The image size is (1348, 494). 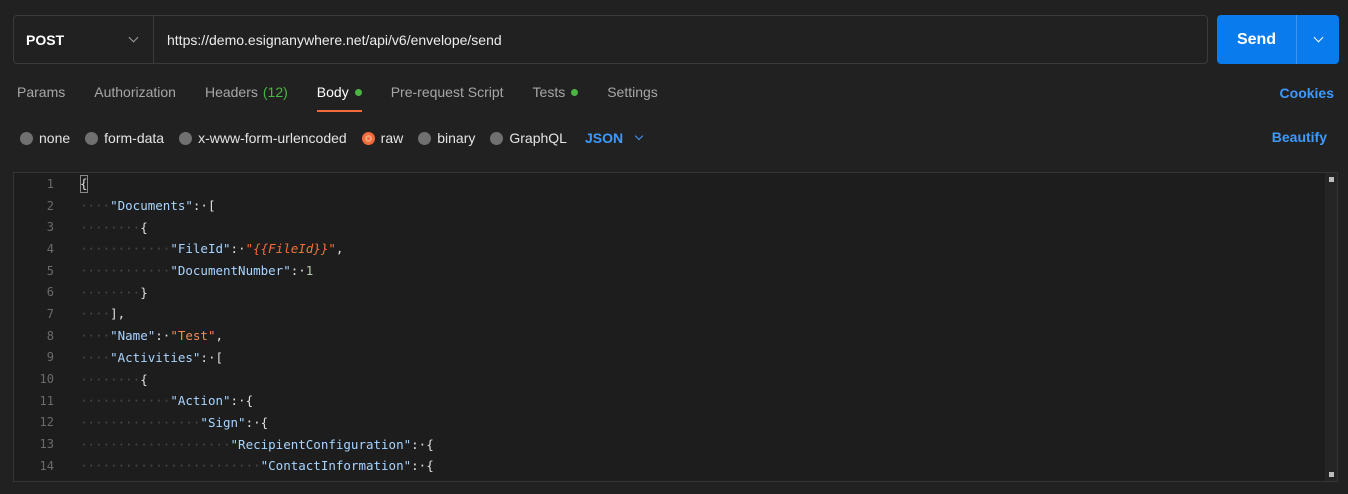 What do you see at coordinates (675, 206) in the screenshot?
I see `code-line: 2 ····"Documents":·[` at bounding box center [675, 206].